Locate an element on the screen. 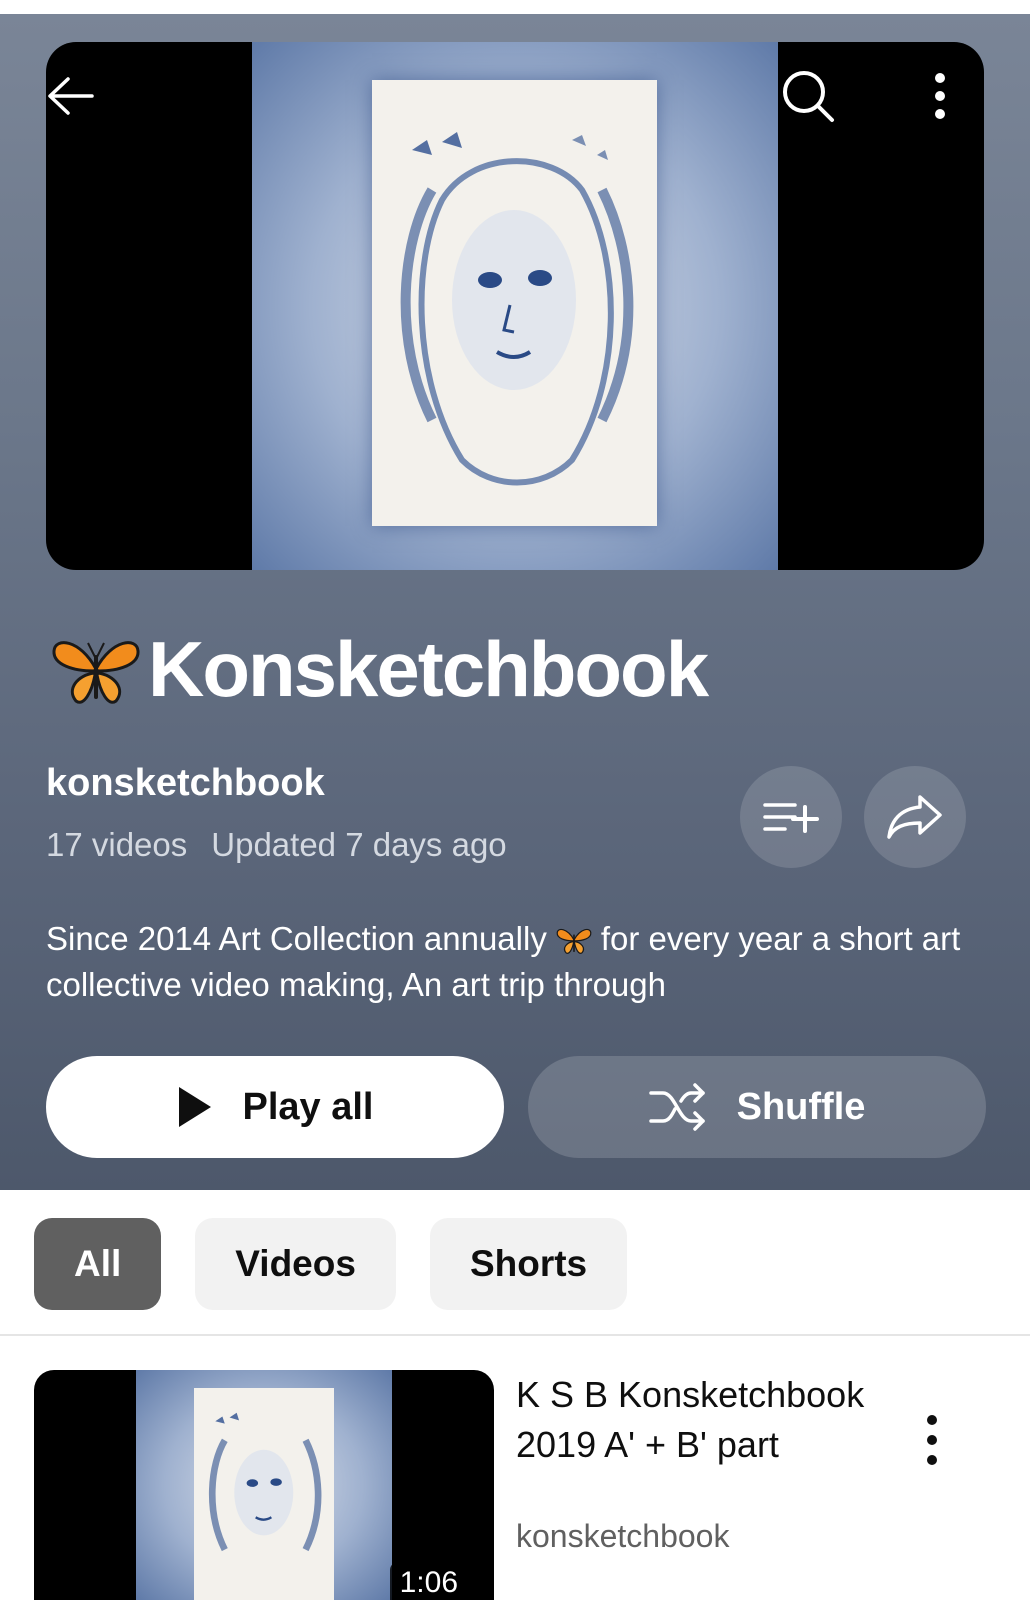 The width and height of the screenshot is (1030, 1600). play-all-button: Play all is located at coordinates (275, 1107).